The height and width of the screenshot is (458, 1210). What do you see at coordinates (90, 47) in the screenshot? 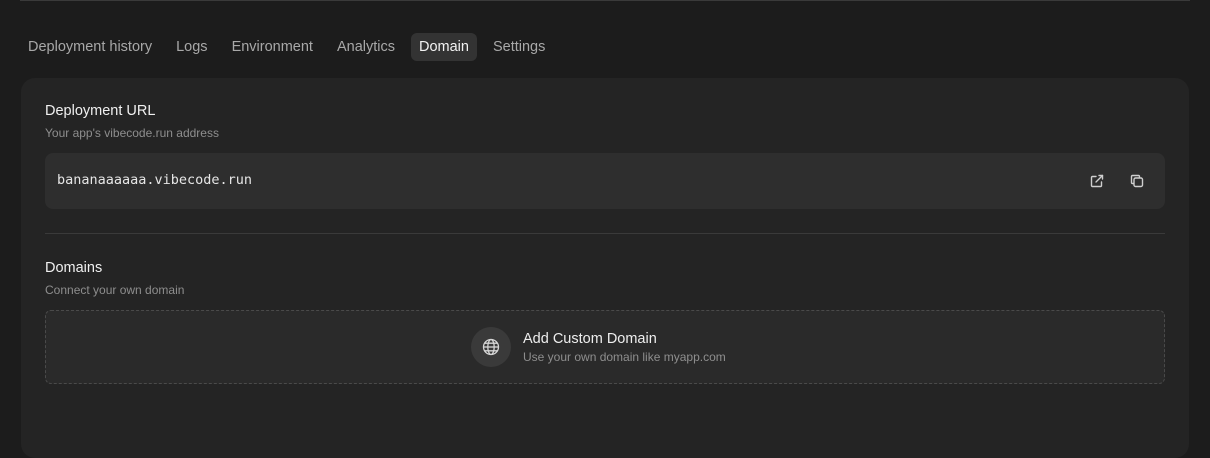
I see `tab-deployment-history: Deployment history` at bounding box center [90, 47].